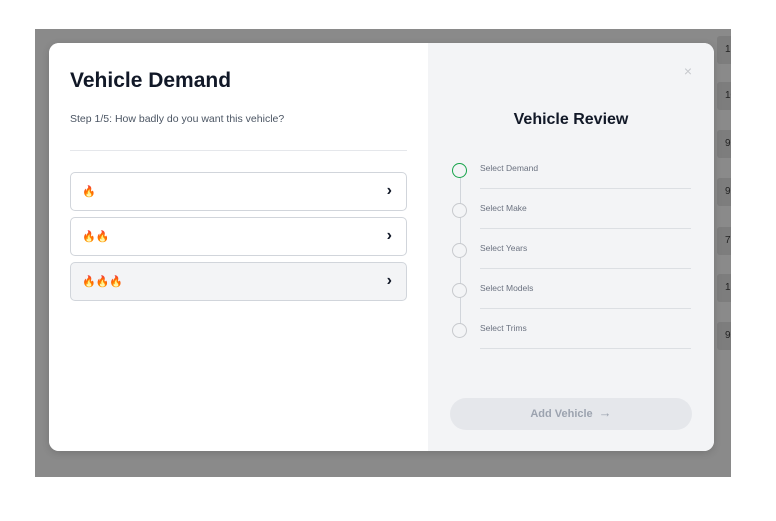 The width and height of the screenshot is (776, 521). Describe the element at coordinates (151, 80) in the screenshot. I see `page-title: Vehicle Demand` at that location.